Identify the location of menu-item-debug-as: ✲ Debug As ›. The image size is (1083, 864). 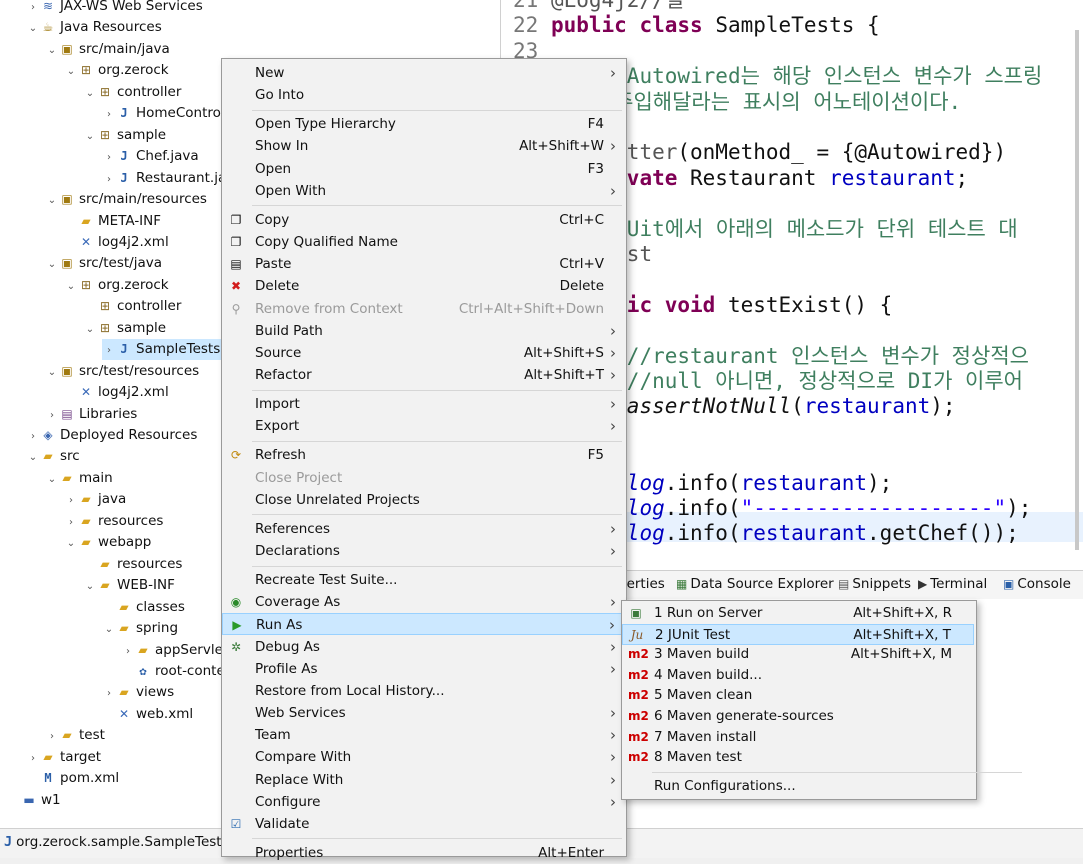
(424, 647).